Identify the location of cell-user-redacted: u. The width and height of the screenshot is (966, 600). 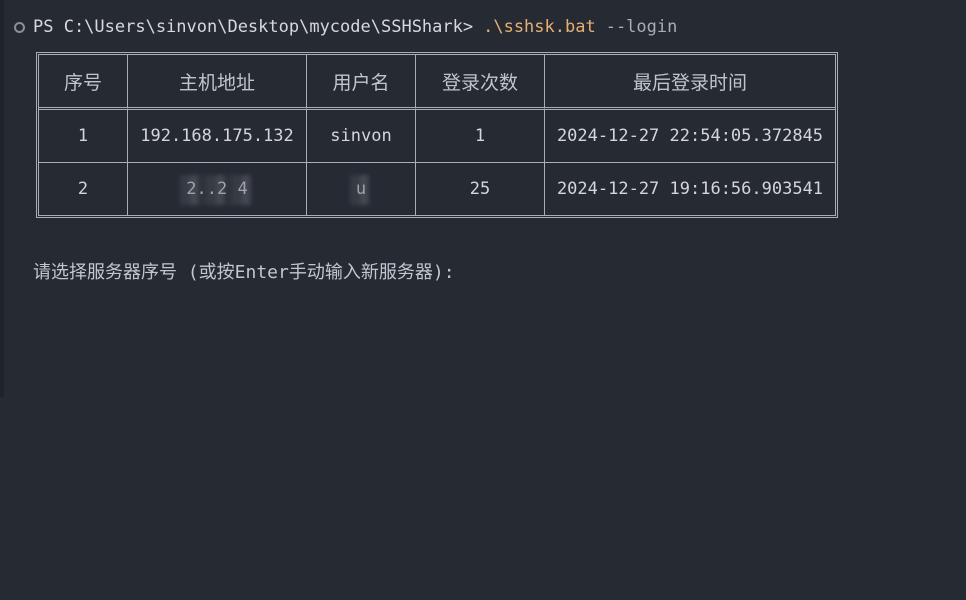
(361, 189).